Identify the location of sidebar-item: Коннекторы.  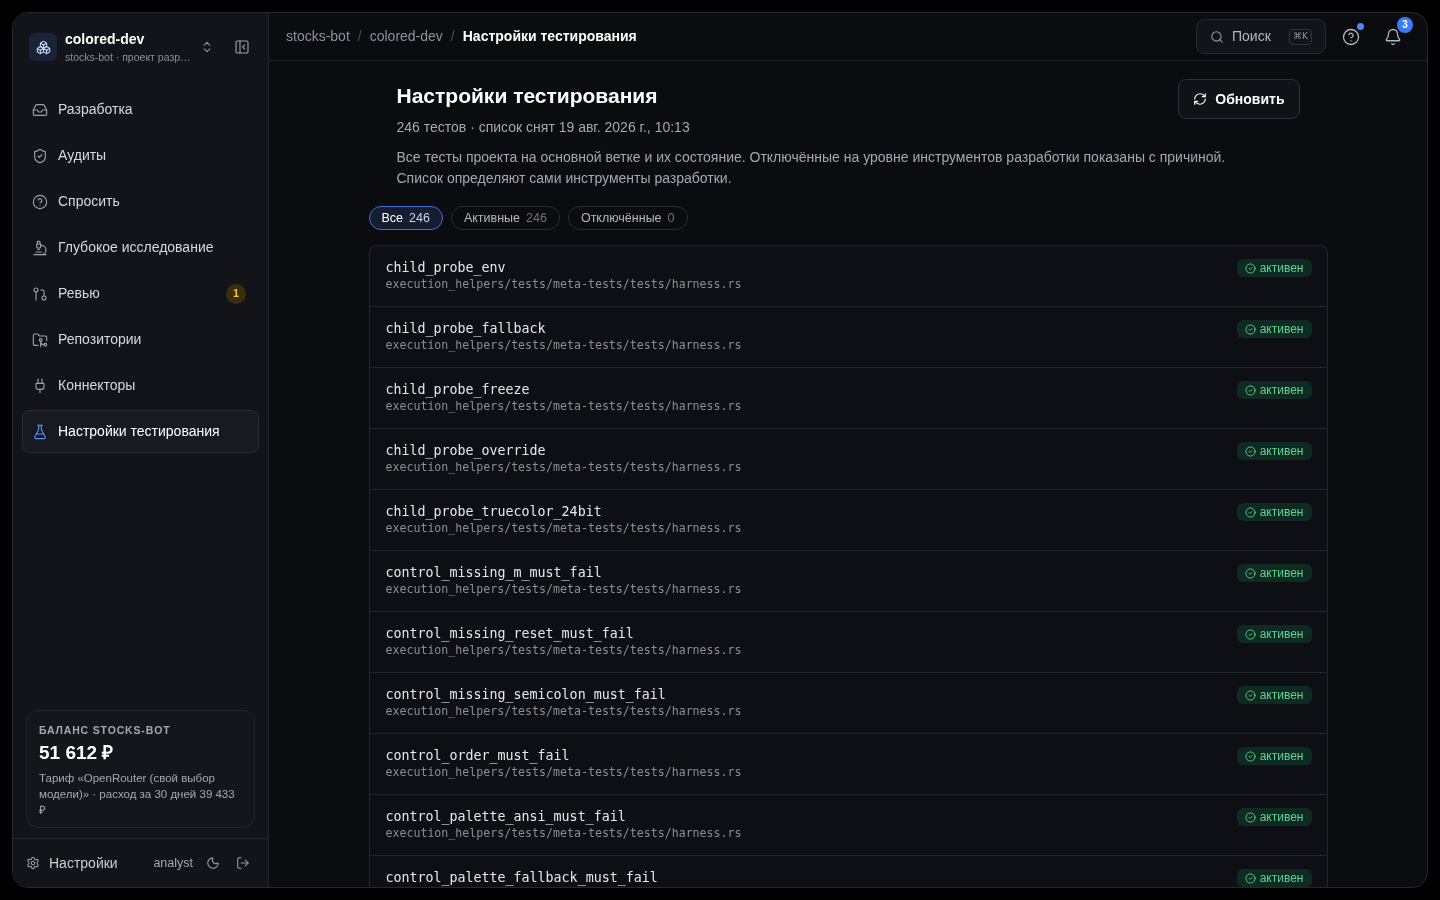
(140, 385).